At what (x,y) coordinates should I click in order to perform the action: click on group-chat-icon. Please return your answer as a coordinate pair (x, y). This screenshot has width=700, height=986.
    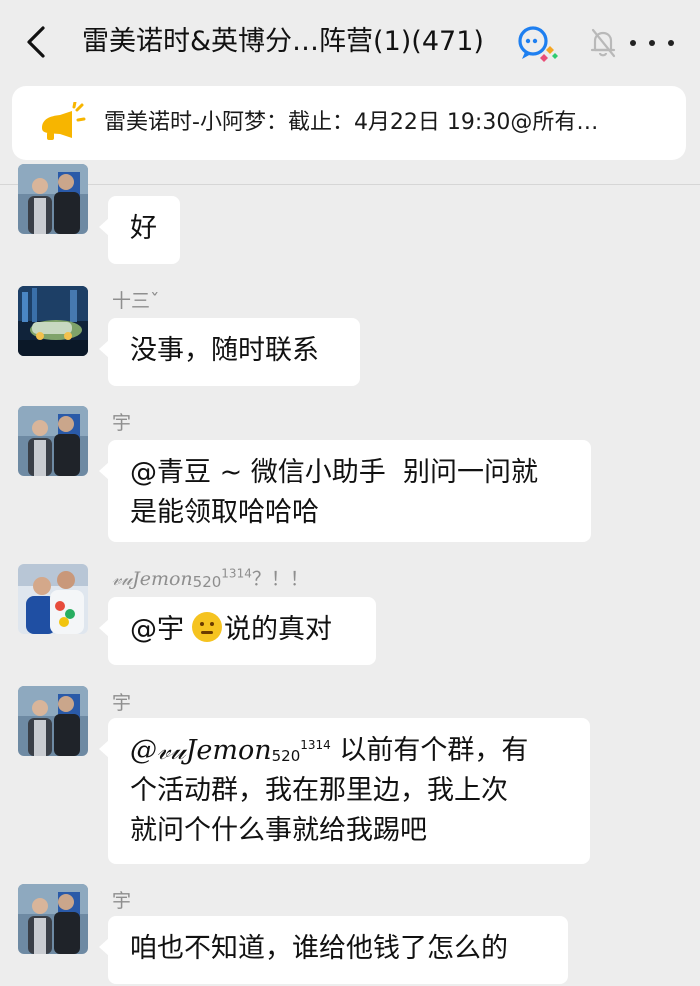
    Looking at the image, I should click on (538, 44).